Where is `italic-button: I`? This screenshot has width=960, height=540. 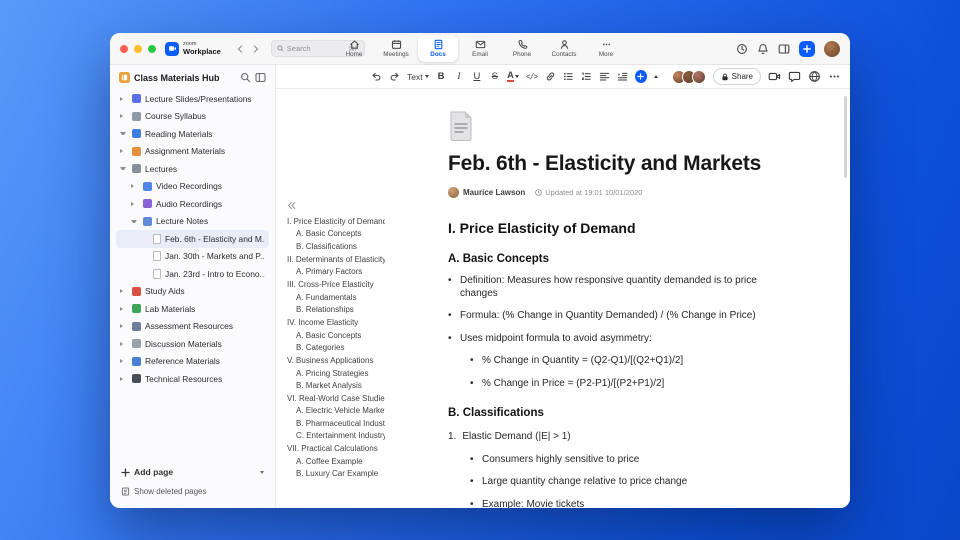 italic-button: I is located at coordinates (459, 77).